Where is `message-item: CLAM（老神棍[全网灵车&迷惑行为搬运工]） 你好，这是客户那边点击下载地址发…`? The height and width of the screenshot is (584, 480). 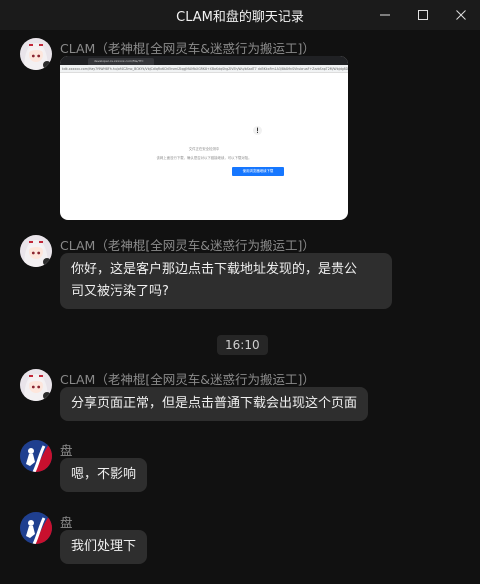
message-item: CLAM（老神棍[全网灵车&迷惑行为搬运工]） 你好，这是客户那边点击下载地址发… is located at coordinates (240, 275).